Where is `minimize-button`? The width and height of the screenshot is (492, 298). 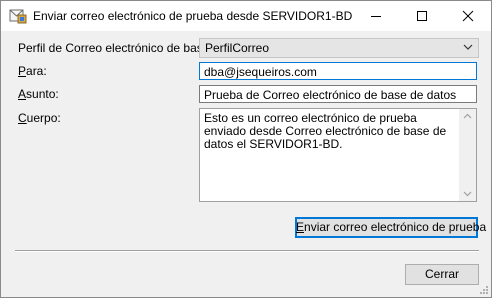 minimize-button is located at coordinates (376, 16).